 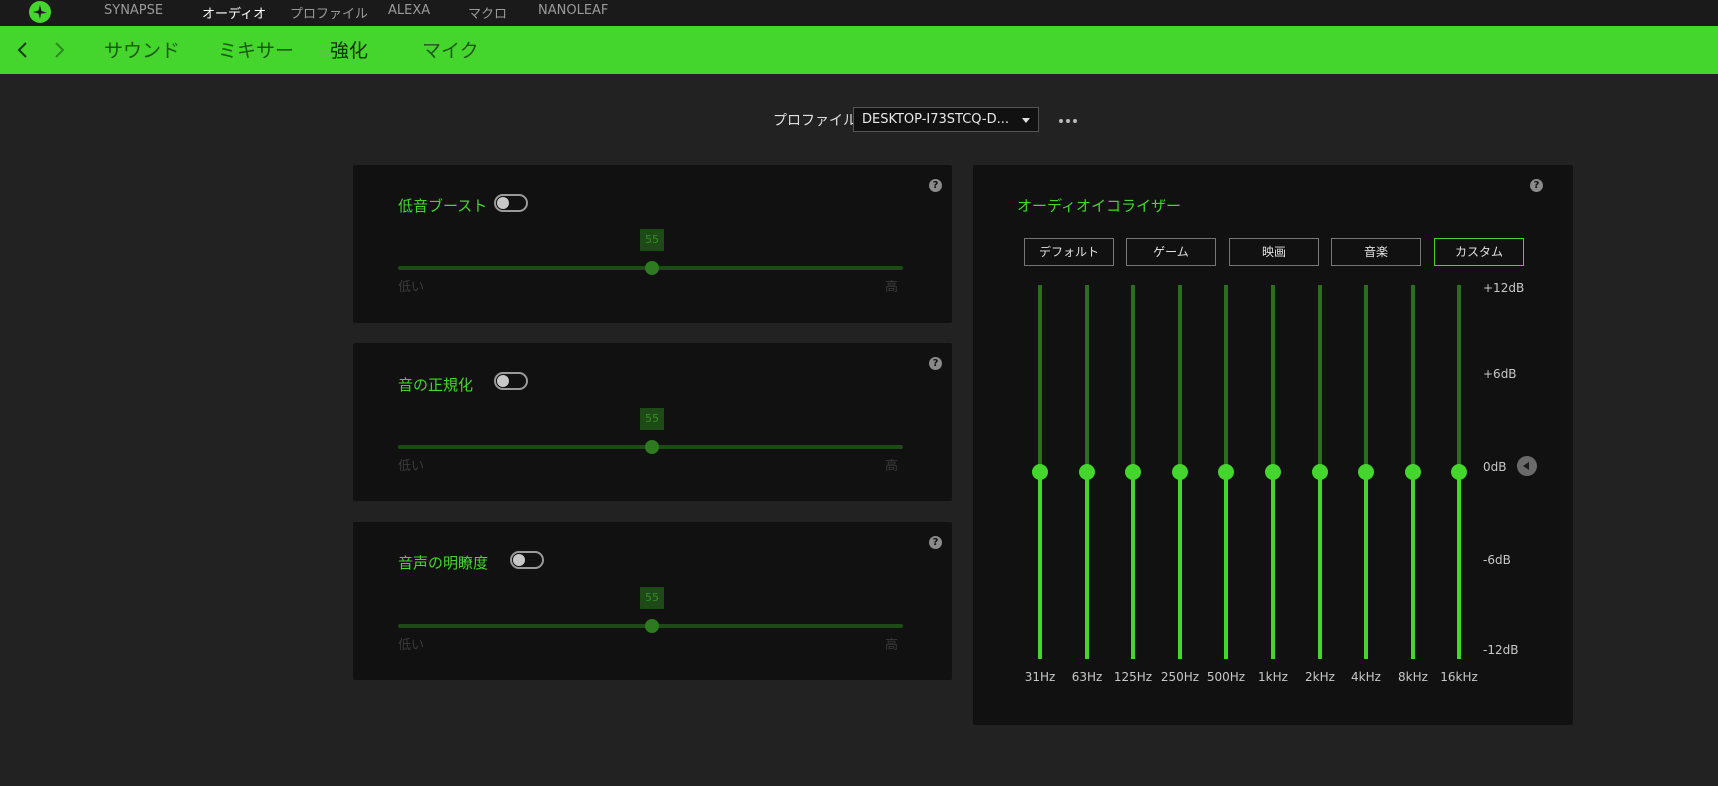 I want to click on preset-game-button: ゲーム, so click(x=1171, y=252).